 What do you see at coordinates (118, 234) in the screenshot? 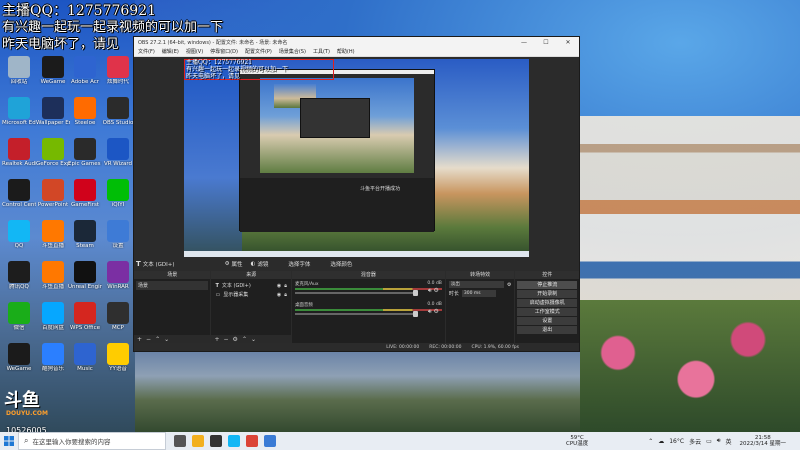
I see `desktop-icon: 设置` at bounding box center [118, 234].